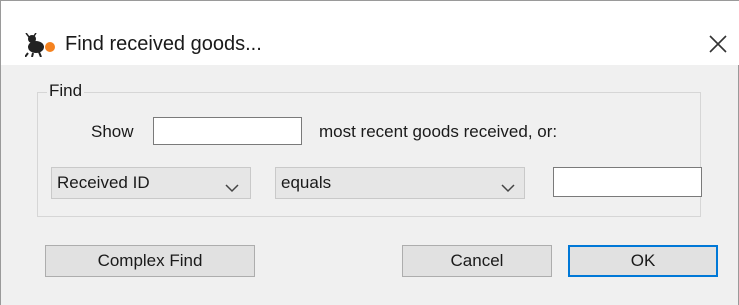 Image resolution: width=739 pixels, height=305 pixels. I want to click on mosquito-icon, so click(41, 45).